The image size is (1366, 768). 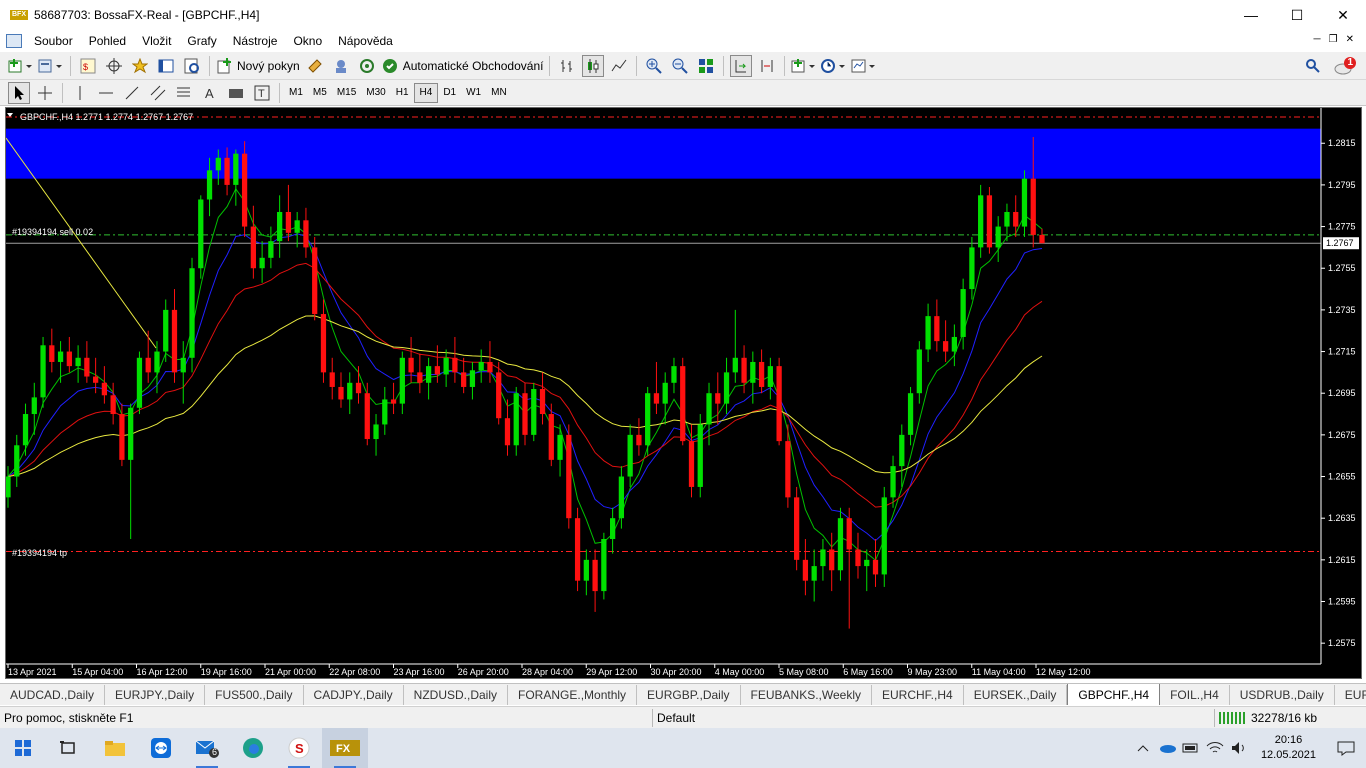 What do you see at coordinates (706, 66) in the screenshot?
I see `tile-windows-icon` at bounding box center [706, 66].